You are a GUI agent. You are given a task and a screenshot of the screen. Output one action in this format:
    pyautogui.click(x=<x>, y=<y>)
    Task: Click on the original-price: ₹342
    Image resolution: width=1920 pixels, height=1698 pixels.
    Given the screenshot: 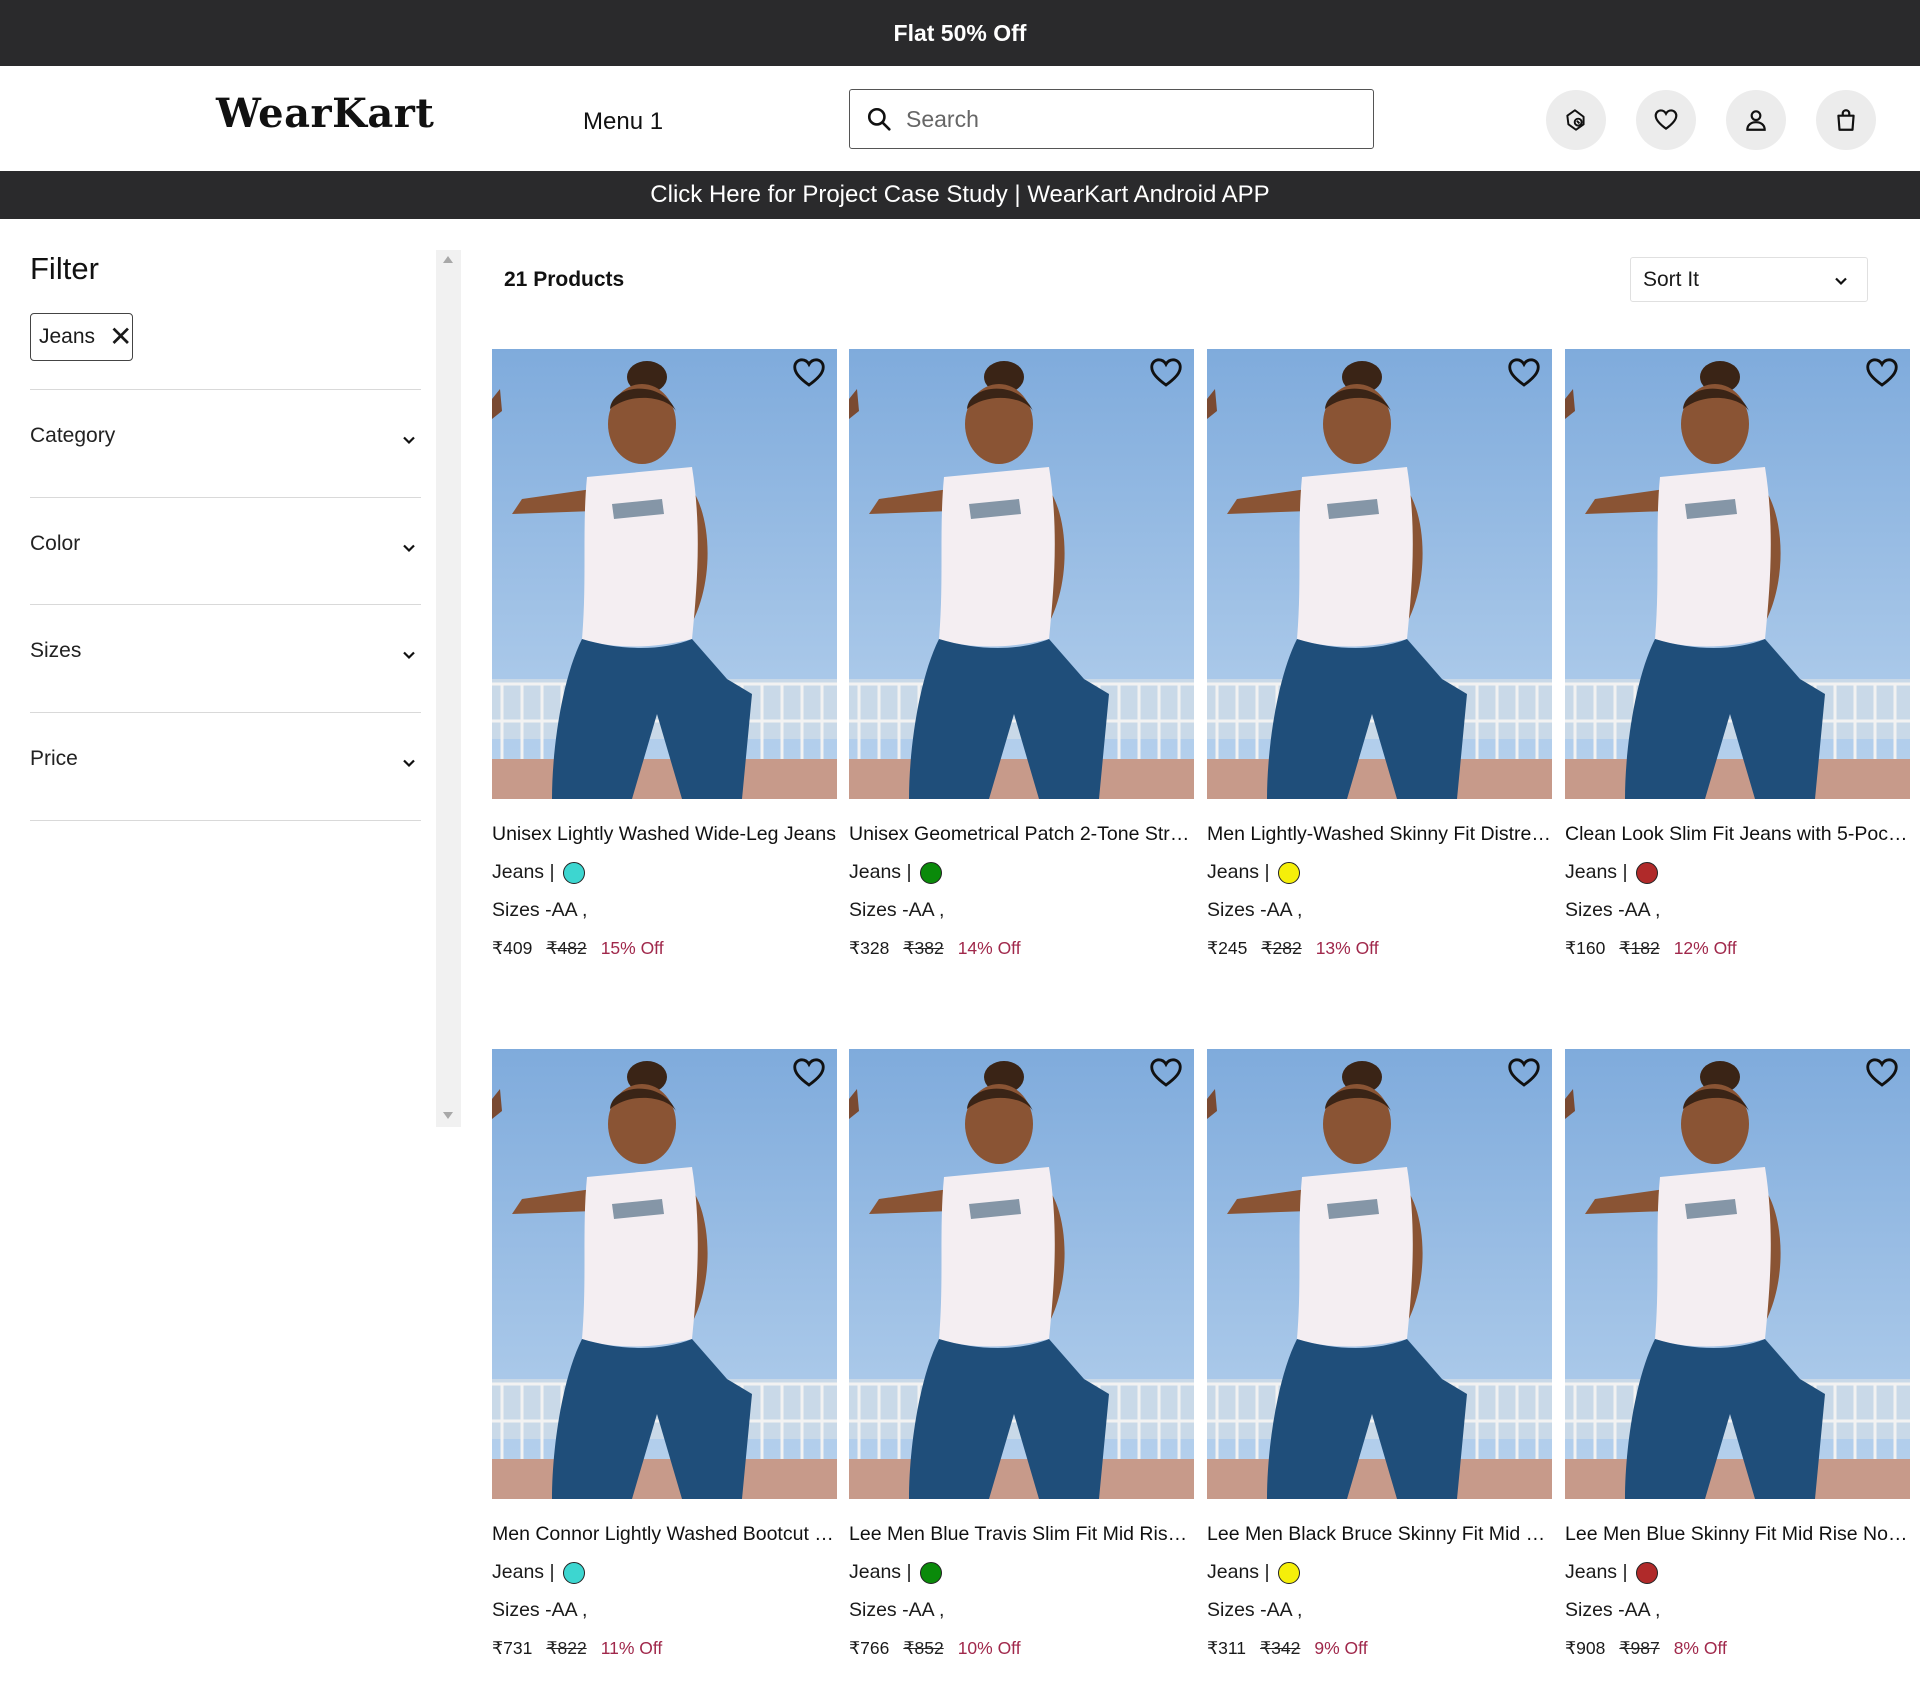 What is the action you would take?
    pyautogui.click(x=1280, y=1648)
    